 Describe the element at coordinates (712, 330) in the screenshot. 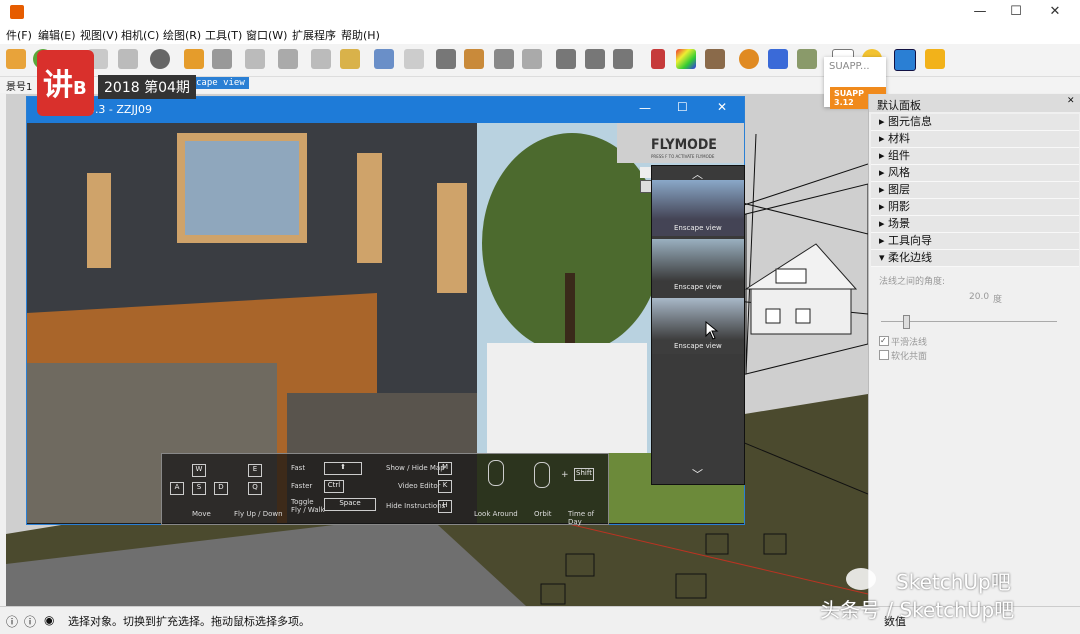

I see `mouse-cursor-icon` at that location.